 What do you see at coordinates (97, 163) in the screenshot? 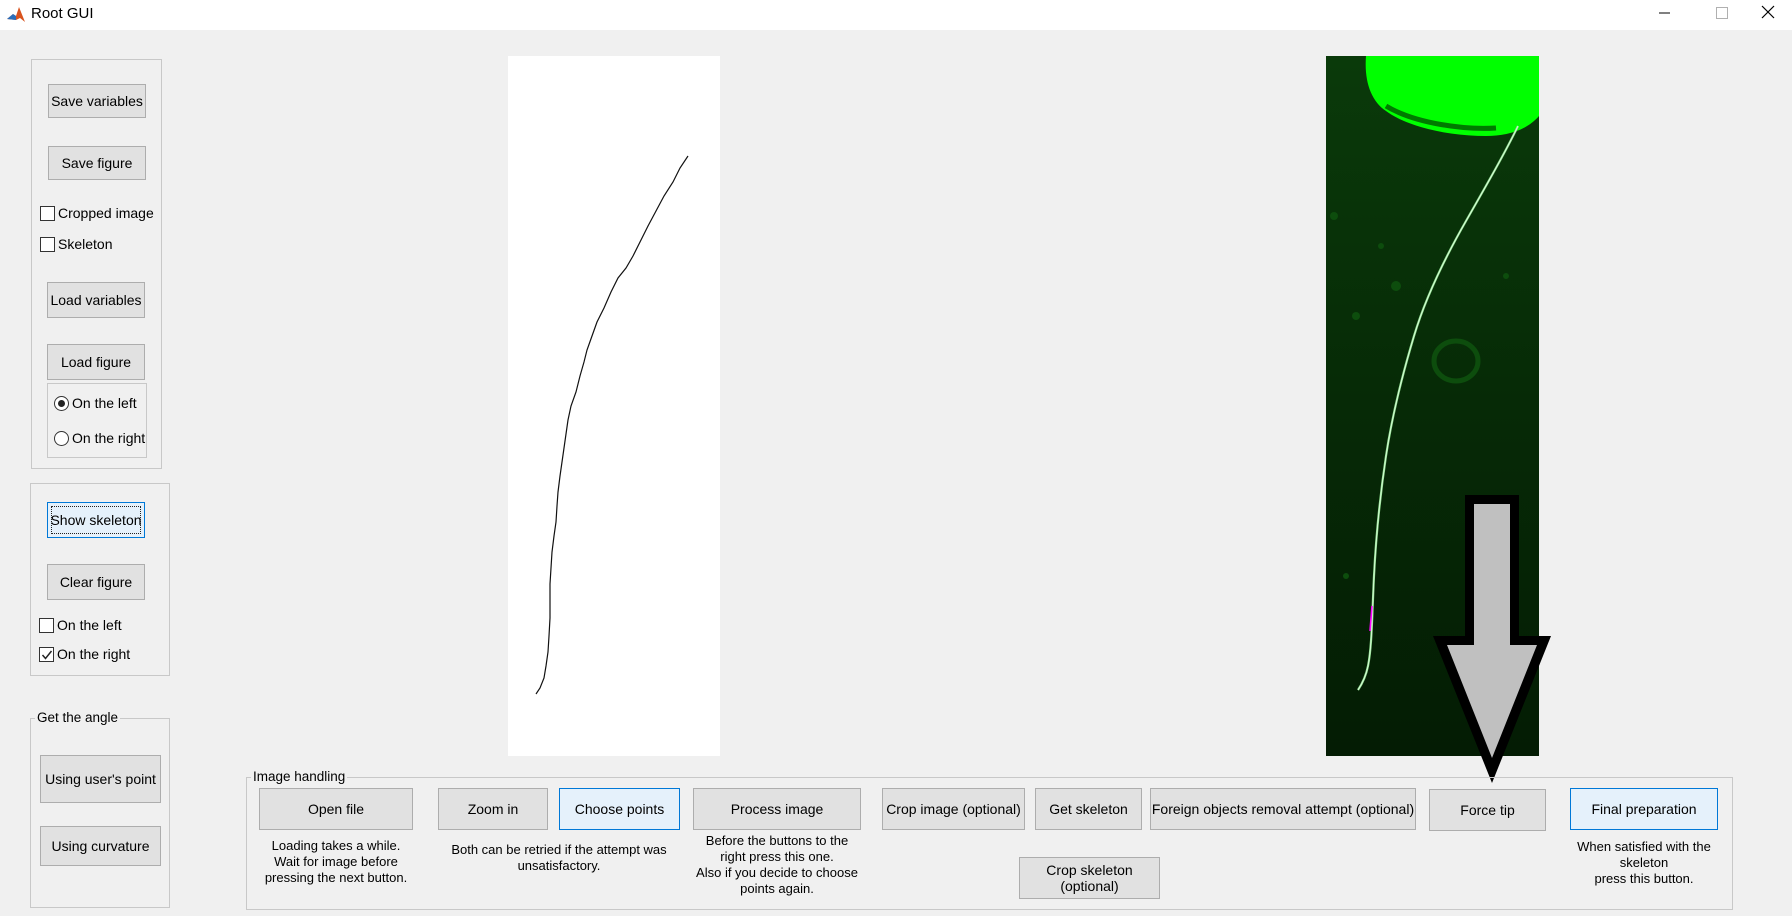
I see `save-figure-button: Save figure` at bounding box center [97, 163].